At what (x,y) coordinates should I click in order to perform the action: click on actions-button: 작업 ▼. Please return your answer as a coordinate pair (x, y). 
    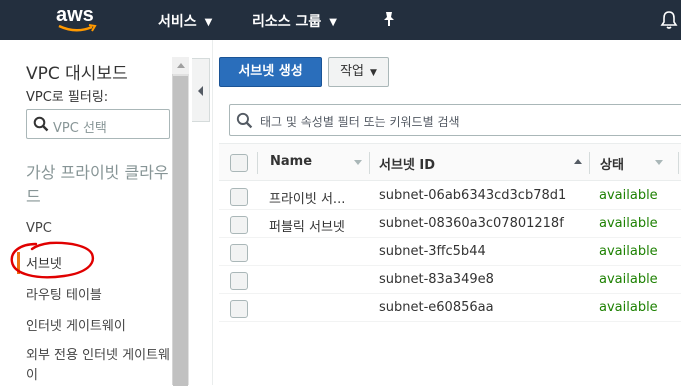
    Looking at the image, I should click on (358, 72).